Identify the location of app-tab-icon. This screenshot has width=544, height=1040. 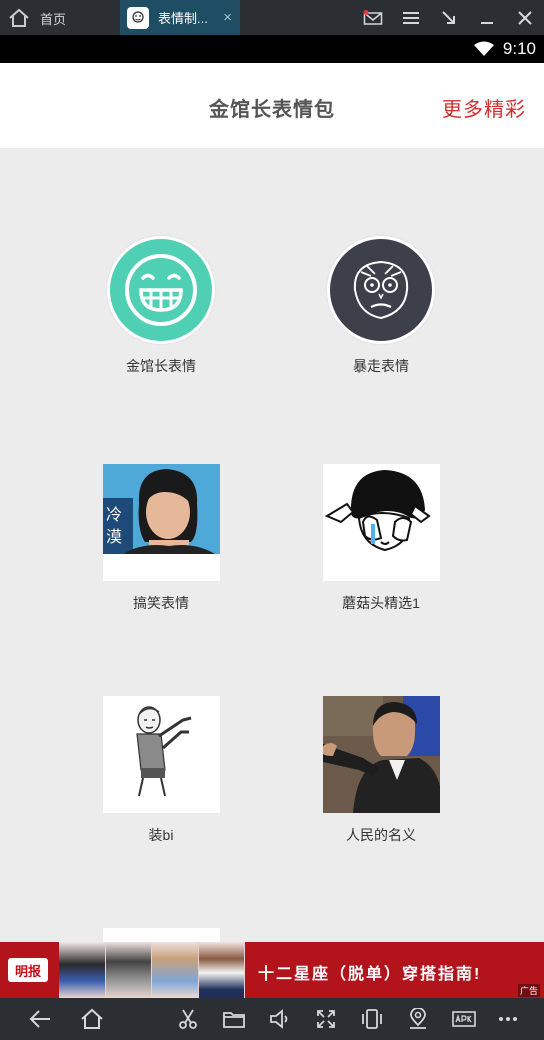
(138, 17).